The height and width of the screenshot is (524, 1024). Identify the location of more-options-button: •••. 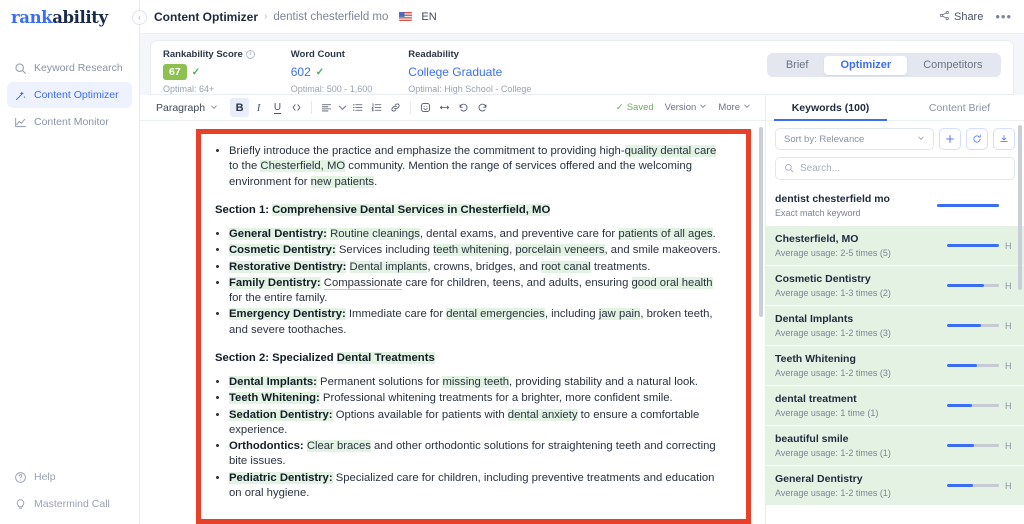
(1003, 16).